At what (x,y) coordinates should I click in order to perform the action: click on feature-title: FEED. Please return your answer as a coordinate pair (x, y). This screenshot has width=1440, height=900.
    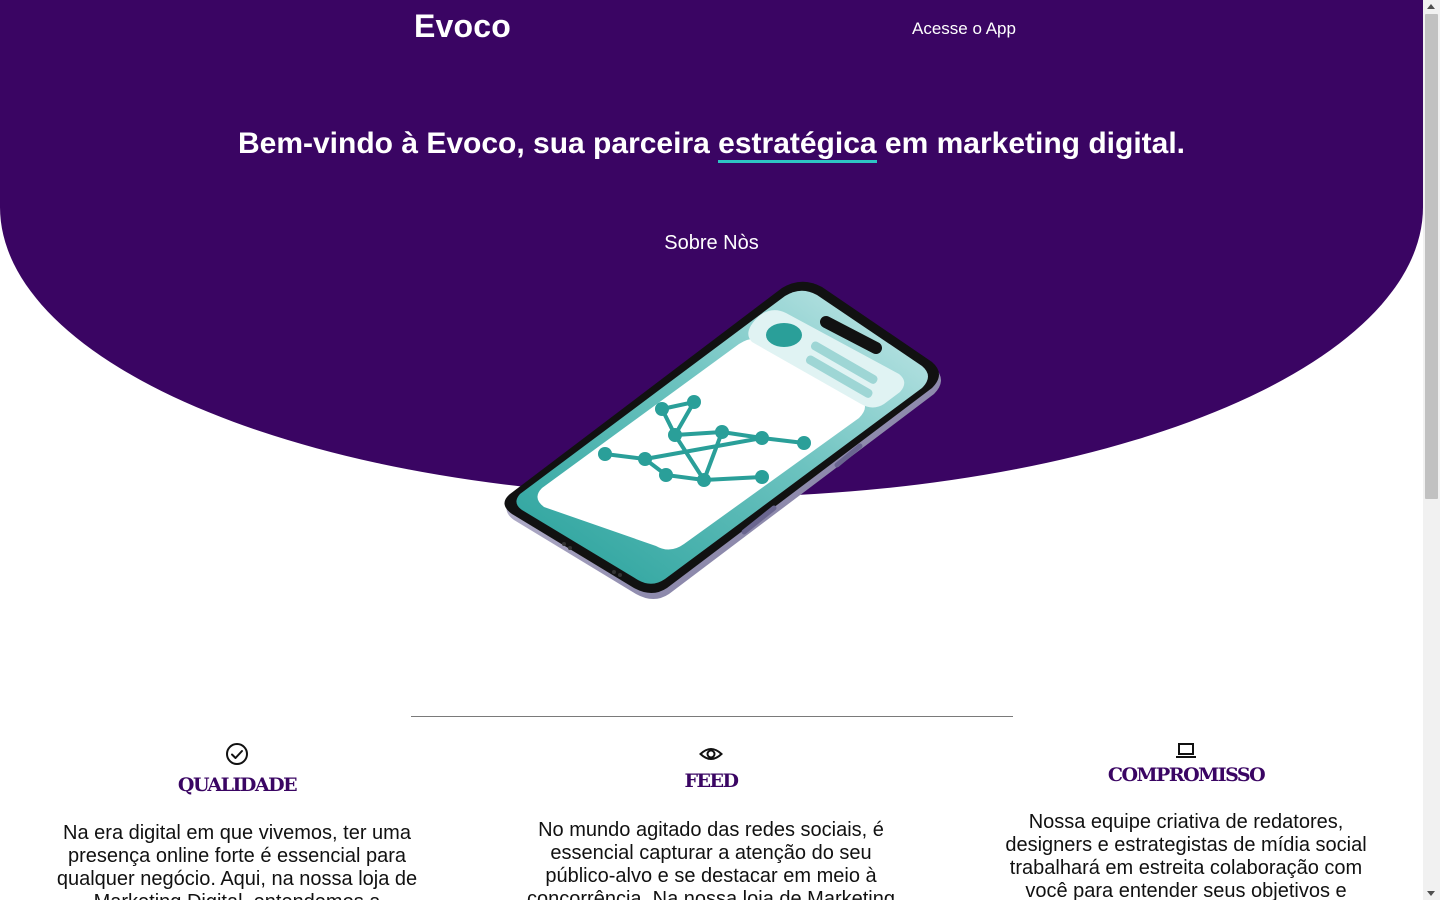
    Looking at the image, I should click on (711, 781).